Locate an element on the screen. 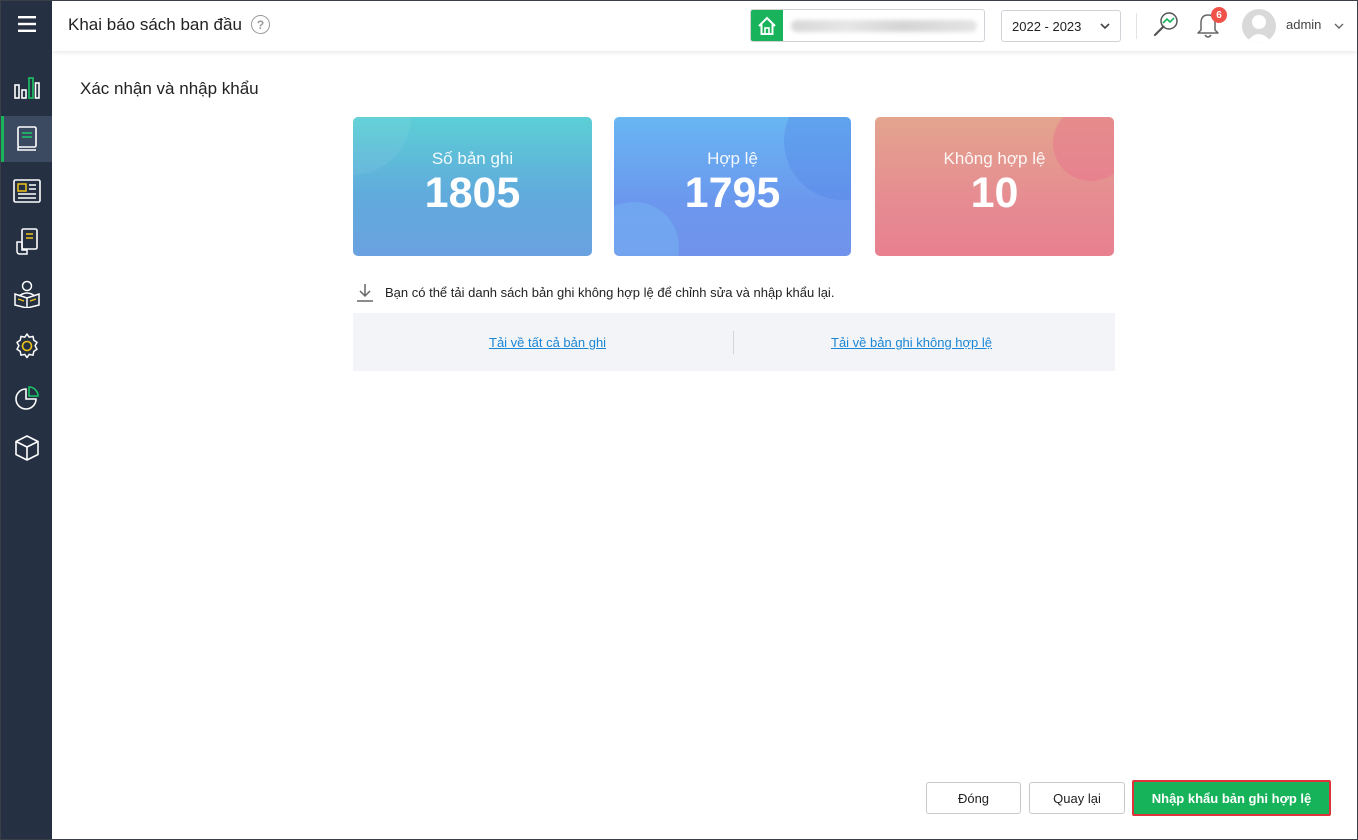  sidebar-item-reports is located at coordinates (26, 398).